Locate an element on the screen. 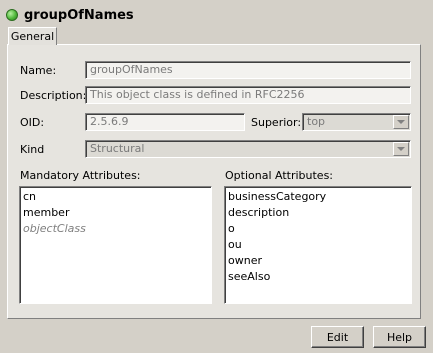  tab-general-label: General is located at coordinates (32, 36).